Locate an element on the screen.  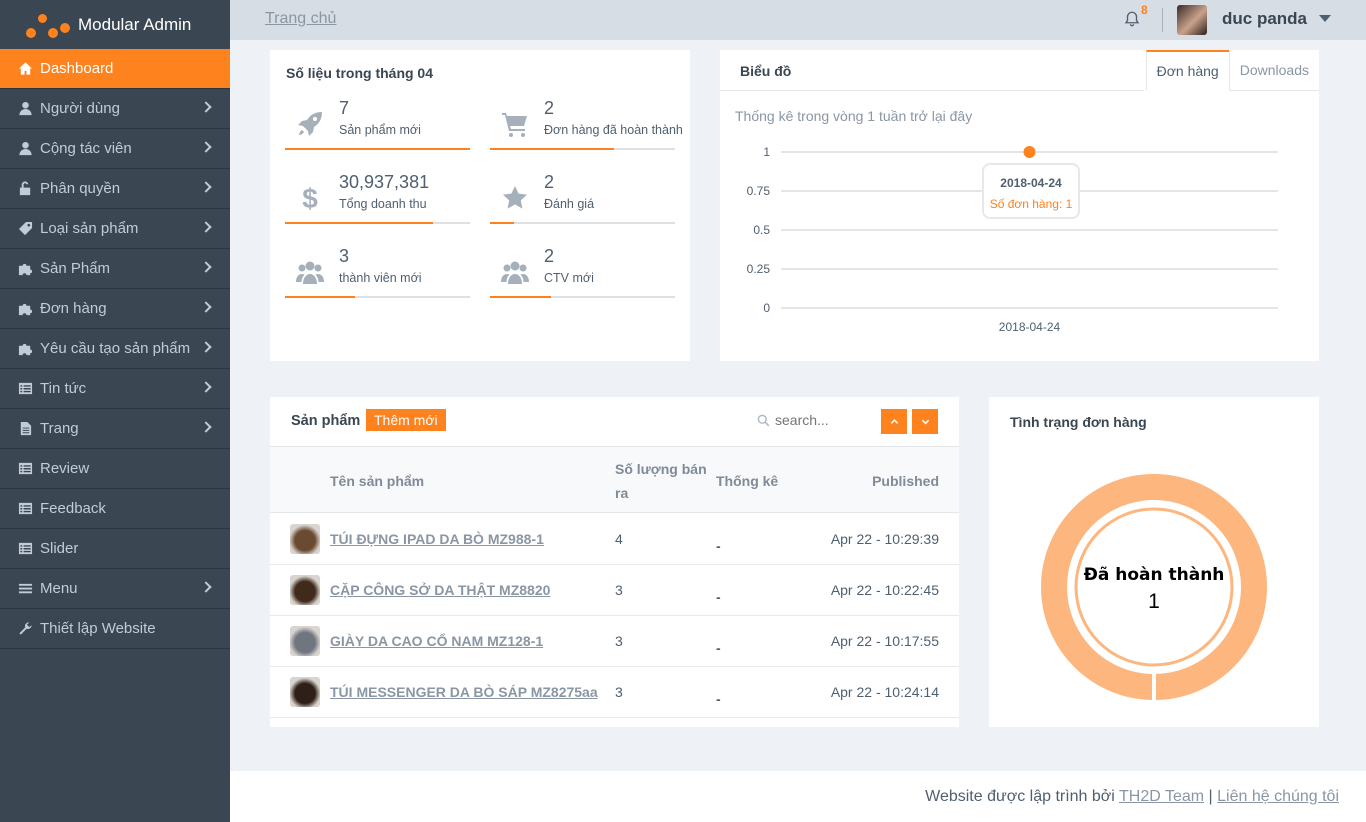
sidebar-item-slider: Slider is located at coordinates (115, 549).